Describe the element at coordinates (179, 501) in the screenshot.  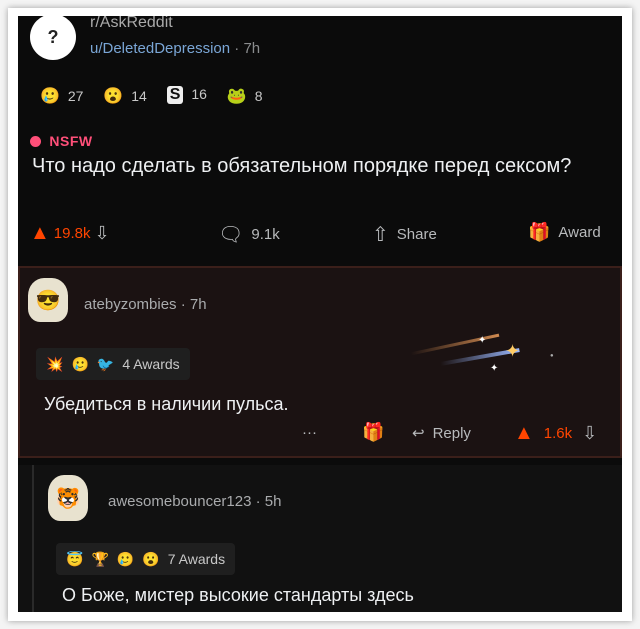
I see `comment-author: awesomebouncer123` at that location.